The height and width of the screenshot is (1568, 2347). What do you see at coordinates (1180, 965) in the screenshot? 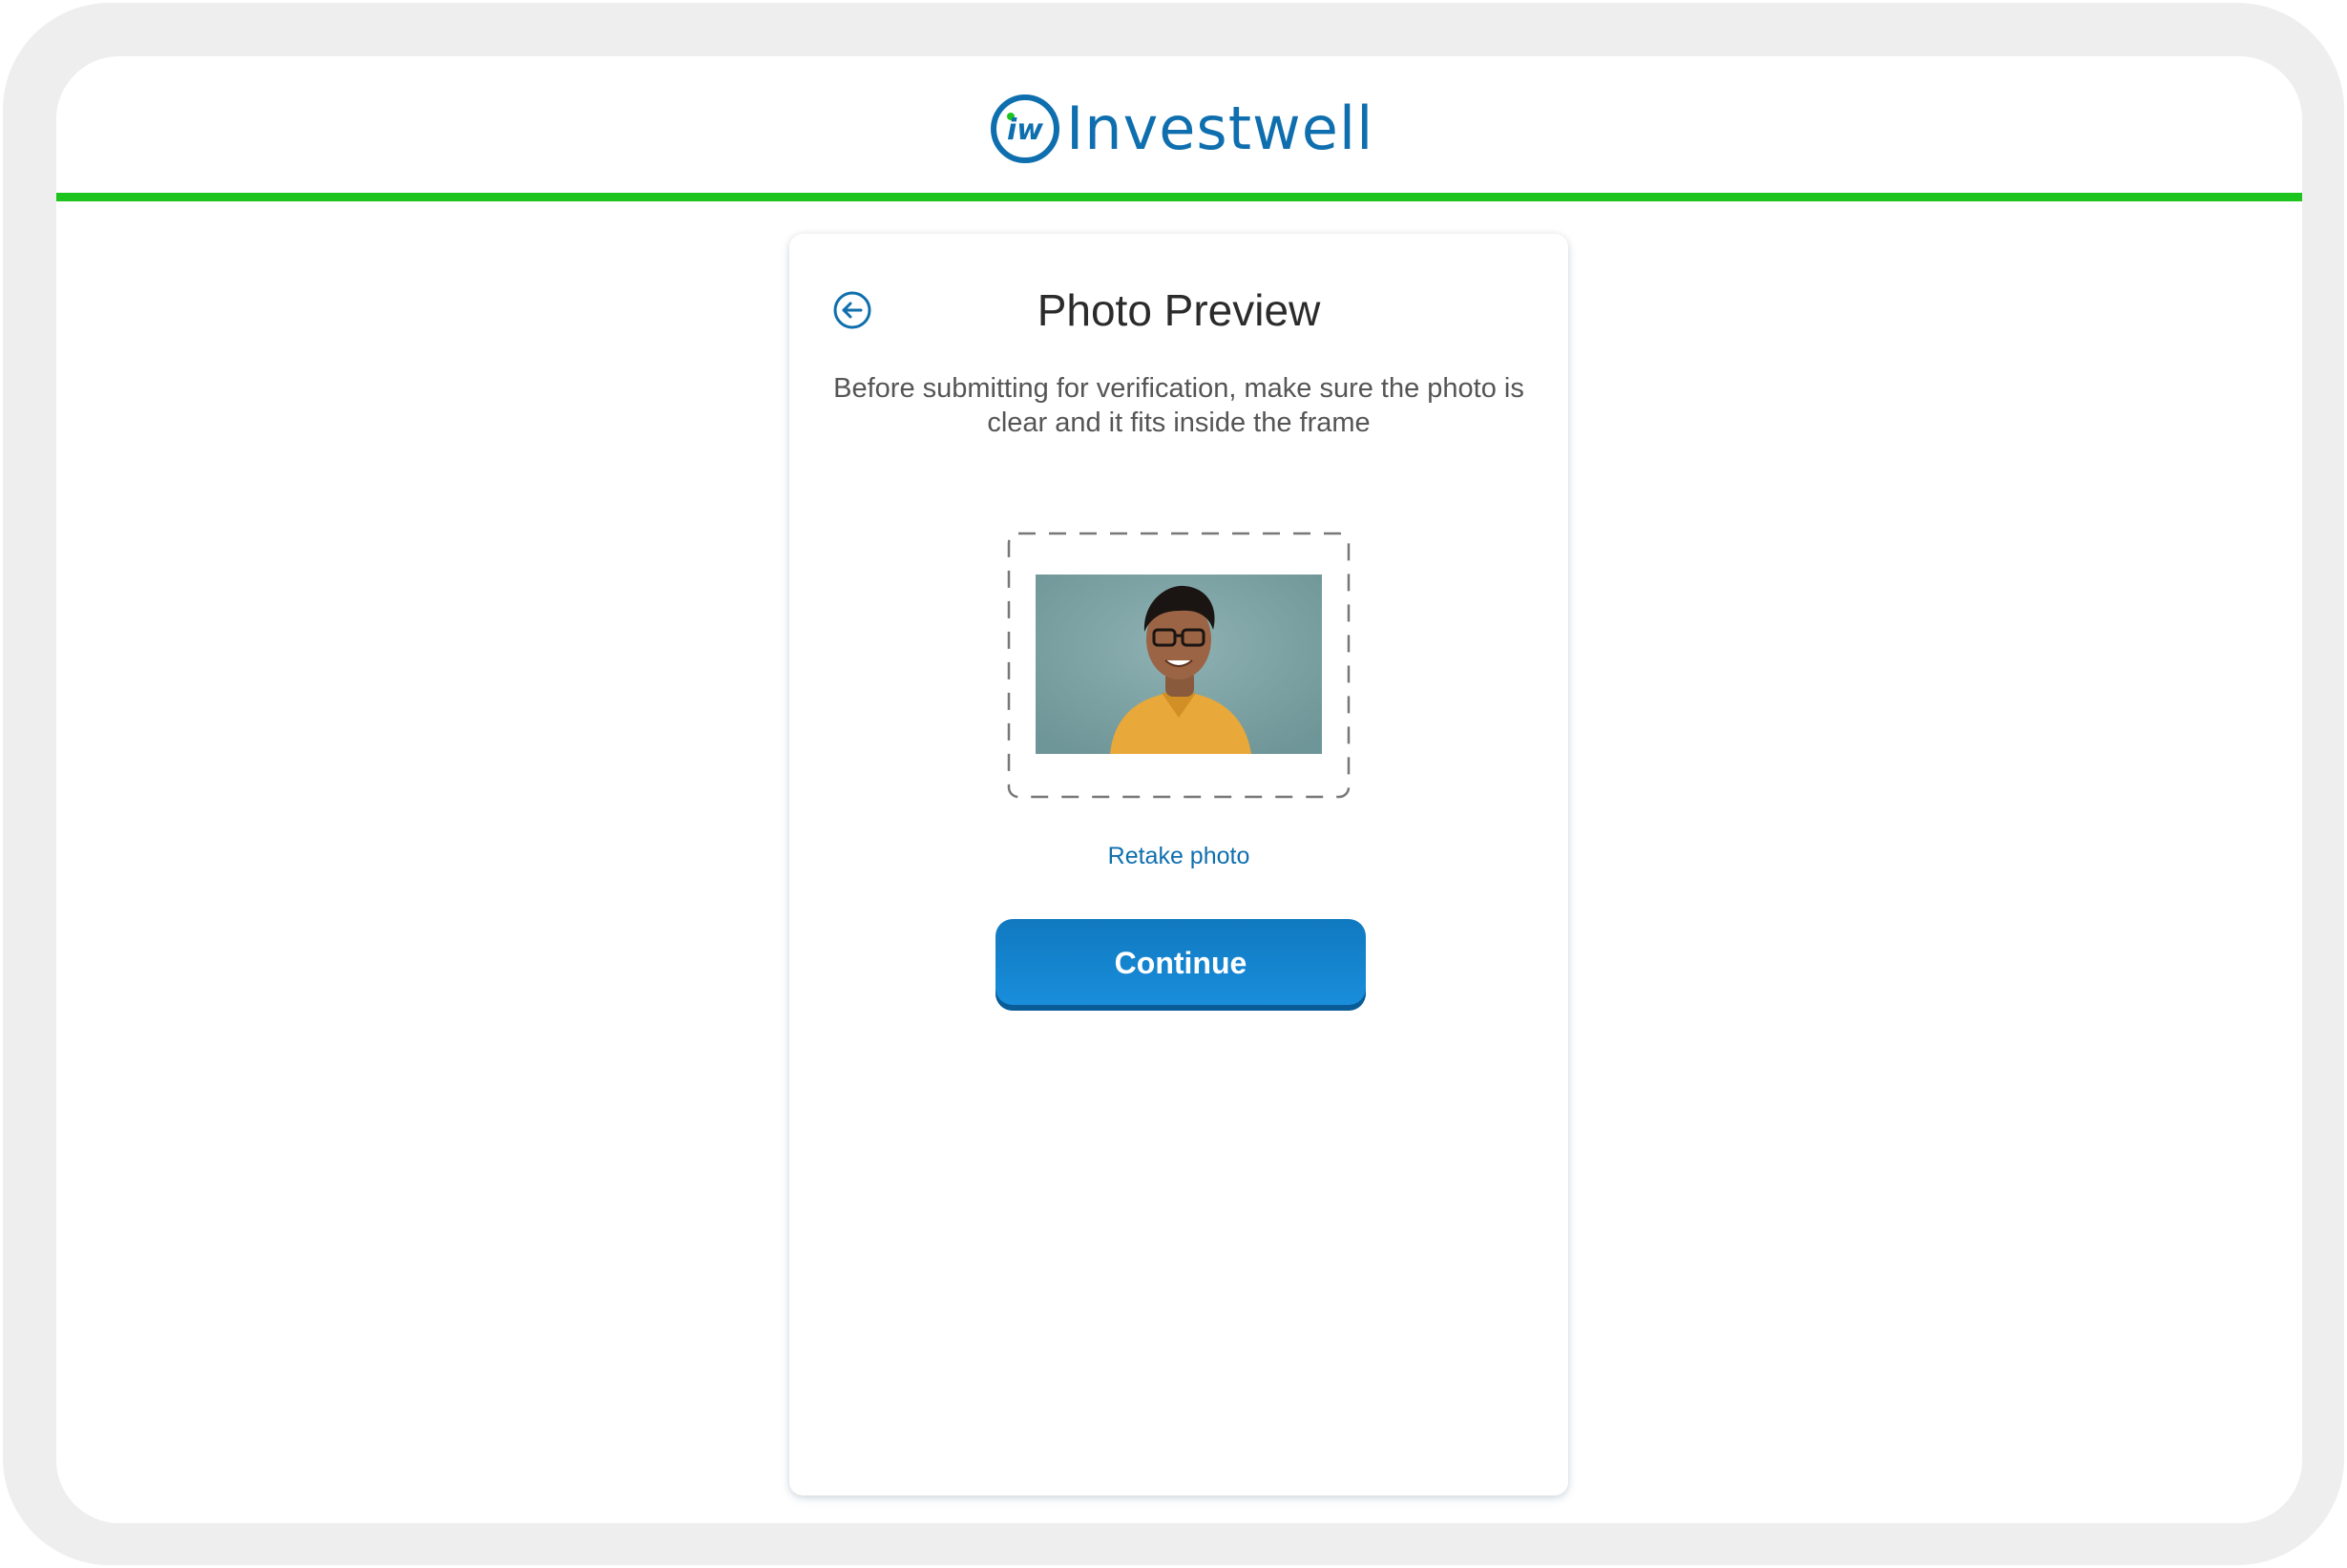
I see `continue-button: Continue` at bounding box center [1180, 965].